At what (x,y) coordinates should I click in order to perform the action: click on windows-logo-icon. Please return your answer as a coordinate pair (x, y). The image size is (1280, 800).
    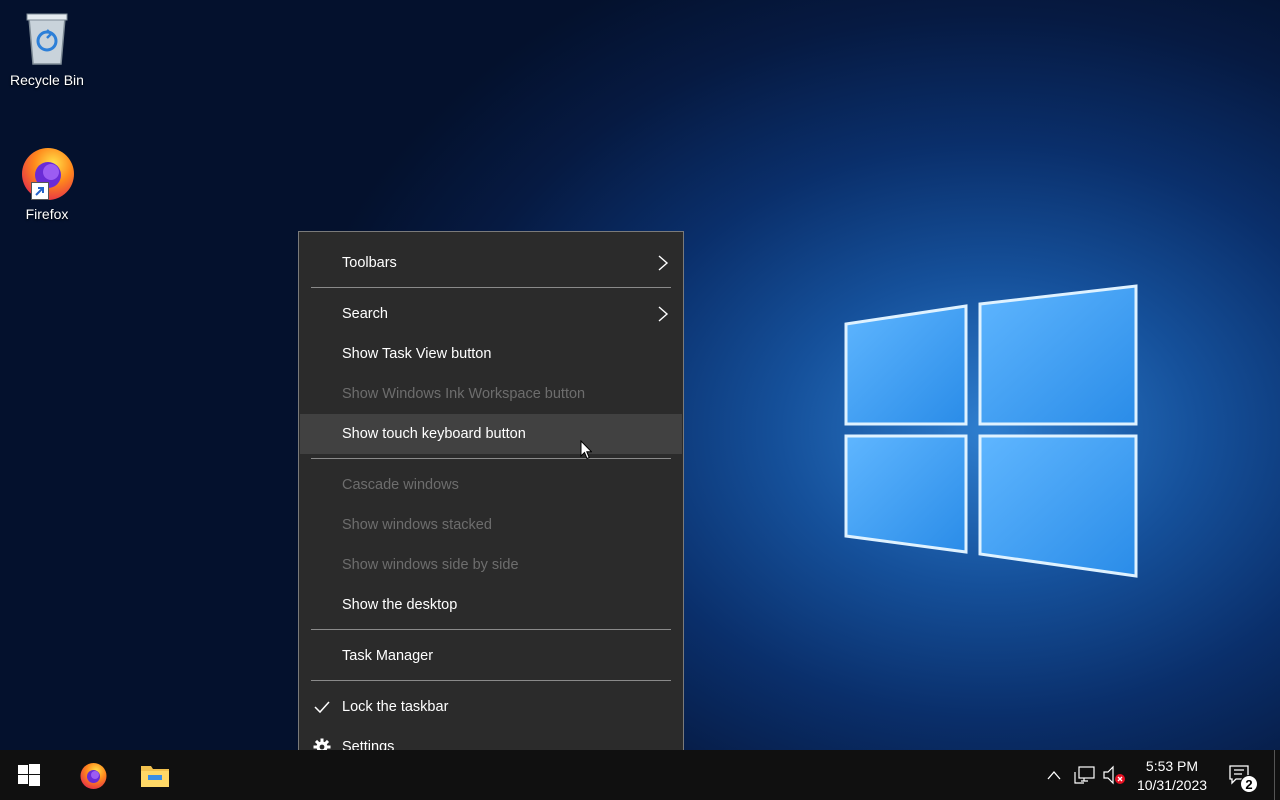
    Looking at the image, I should click on (29, 775).